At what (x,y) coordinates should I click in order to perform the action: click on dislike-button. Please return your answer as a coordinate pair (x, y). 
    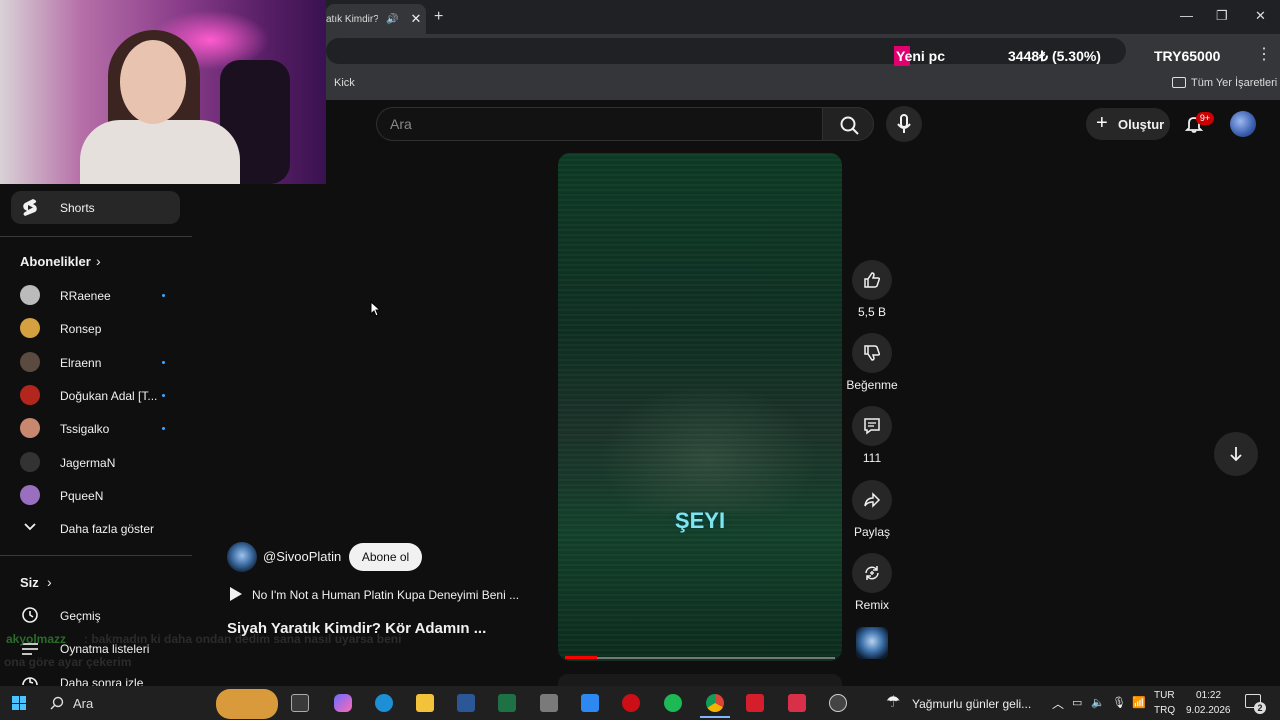
    Looking at the image, I should click on (872, 353).